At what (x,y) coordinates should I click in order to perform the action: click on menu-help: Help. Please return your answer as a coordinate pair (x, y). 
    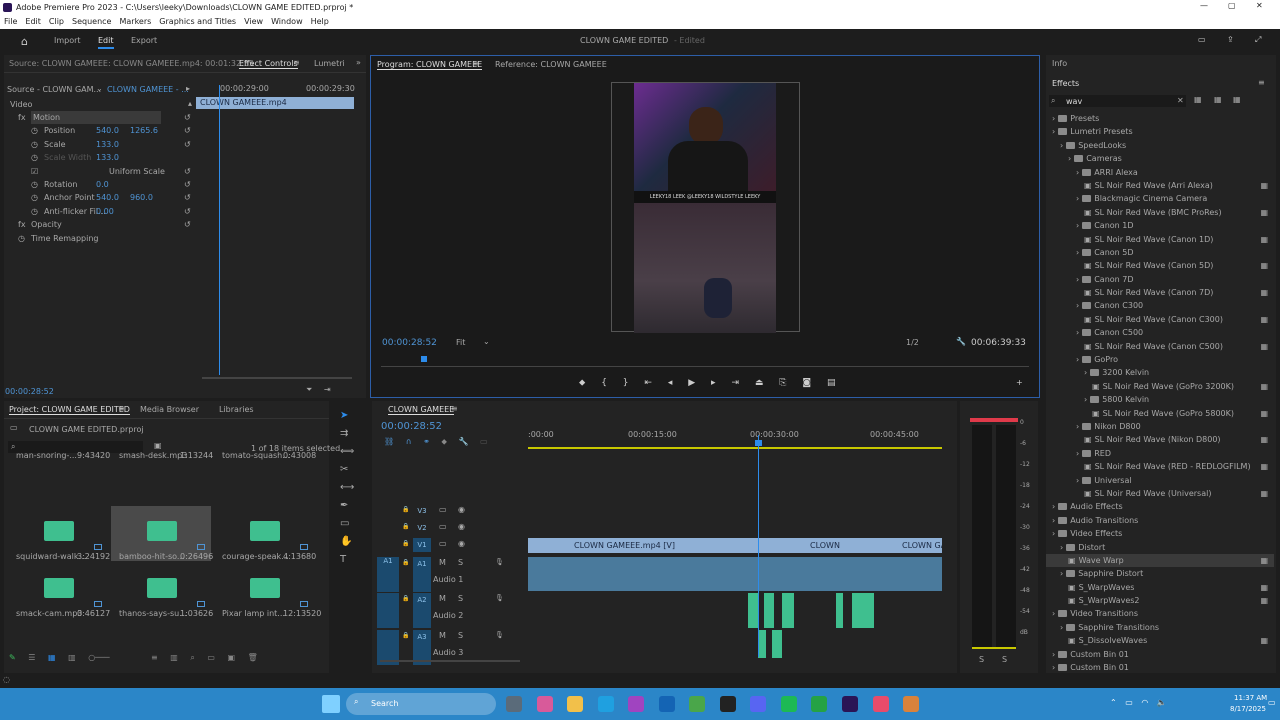
    Looking at the image, I should click on (320, 22).